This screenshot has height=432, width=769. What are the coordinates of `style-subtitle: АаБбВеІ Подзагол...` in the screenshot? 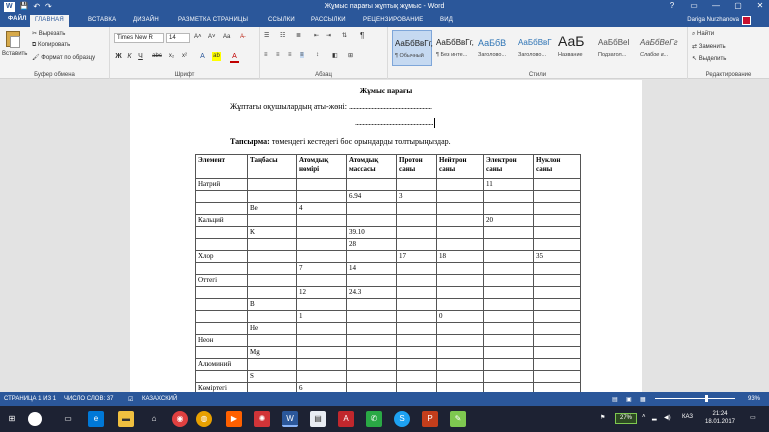 It's located at (616, 48).